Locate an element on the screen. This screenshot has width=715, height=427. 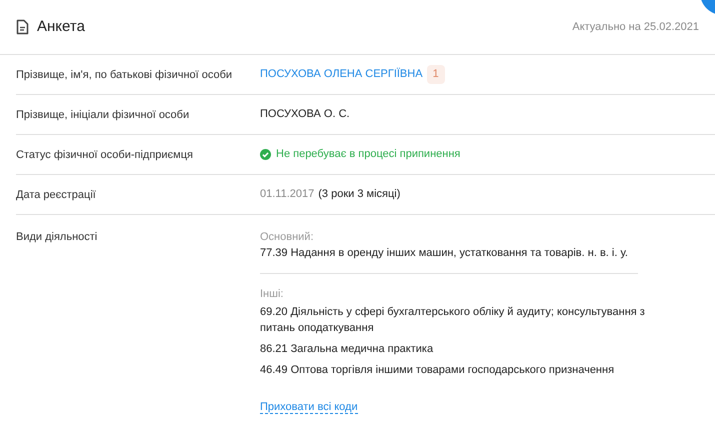
field-label: Прізвище, ім'я, по батькові фізичної особи is located at coordinates (125, 75).